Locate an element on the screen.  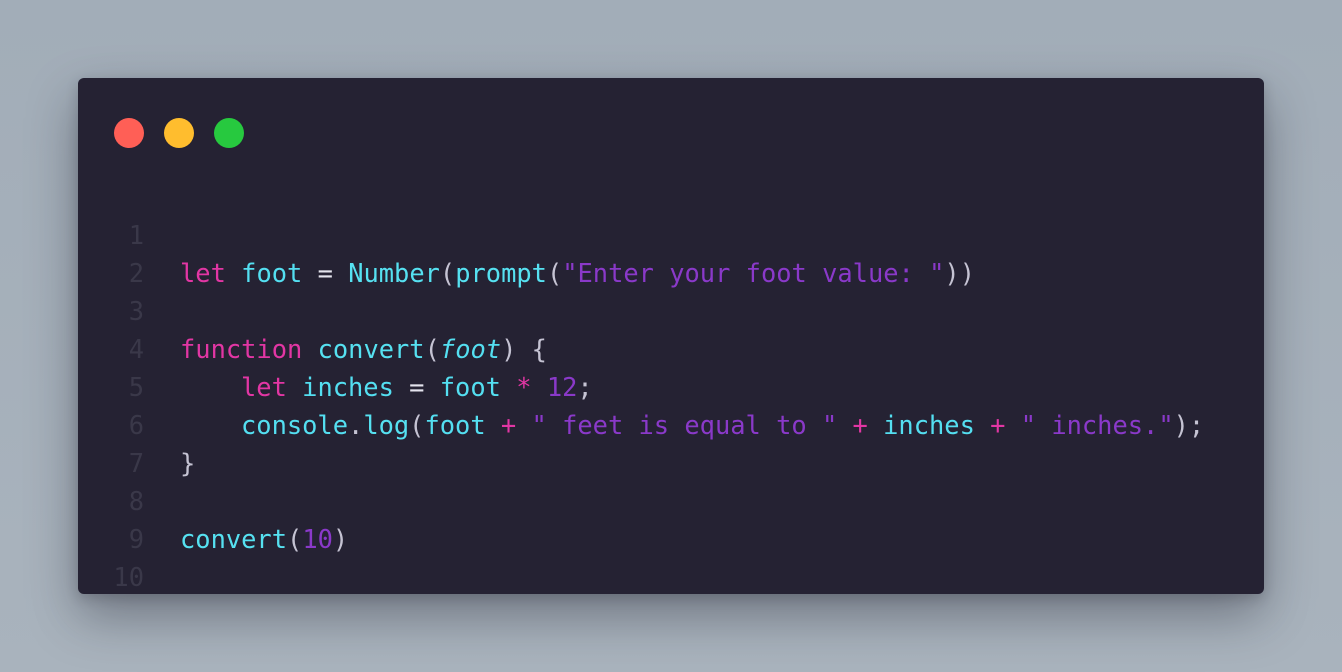
code-line: 7 is located at coordinates (671, 442).